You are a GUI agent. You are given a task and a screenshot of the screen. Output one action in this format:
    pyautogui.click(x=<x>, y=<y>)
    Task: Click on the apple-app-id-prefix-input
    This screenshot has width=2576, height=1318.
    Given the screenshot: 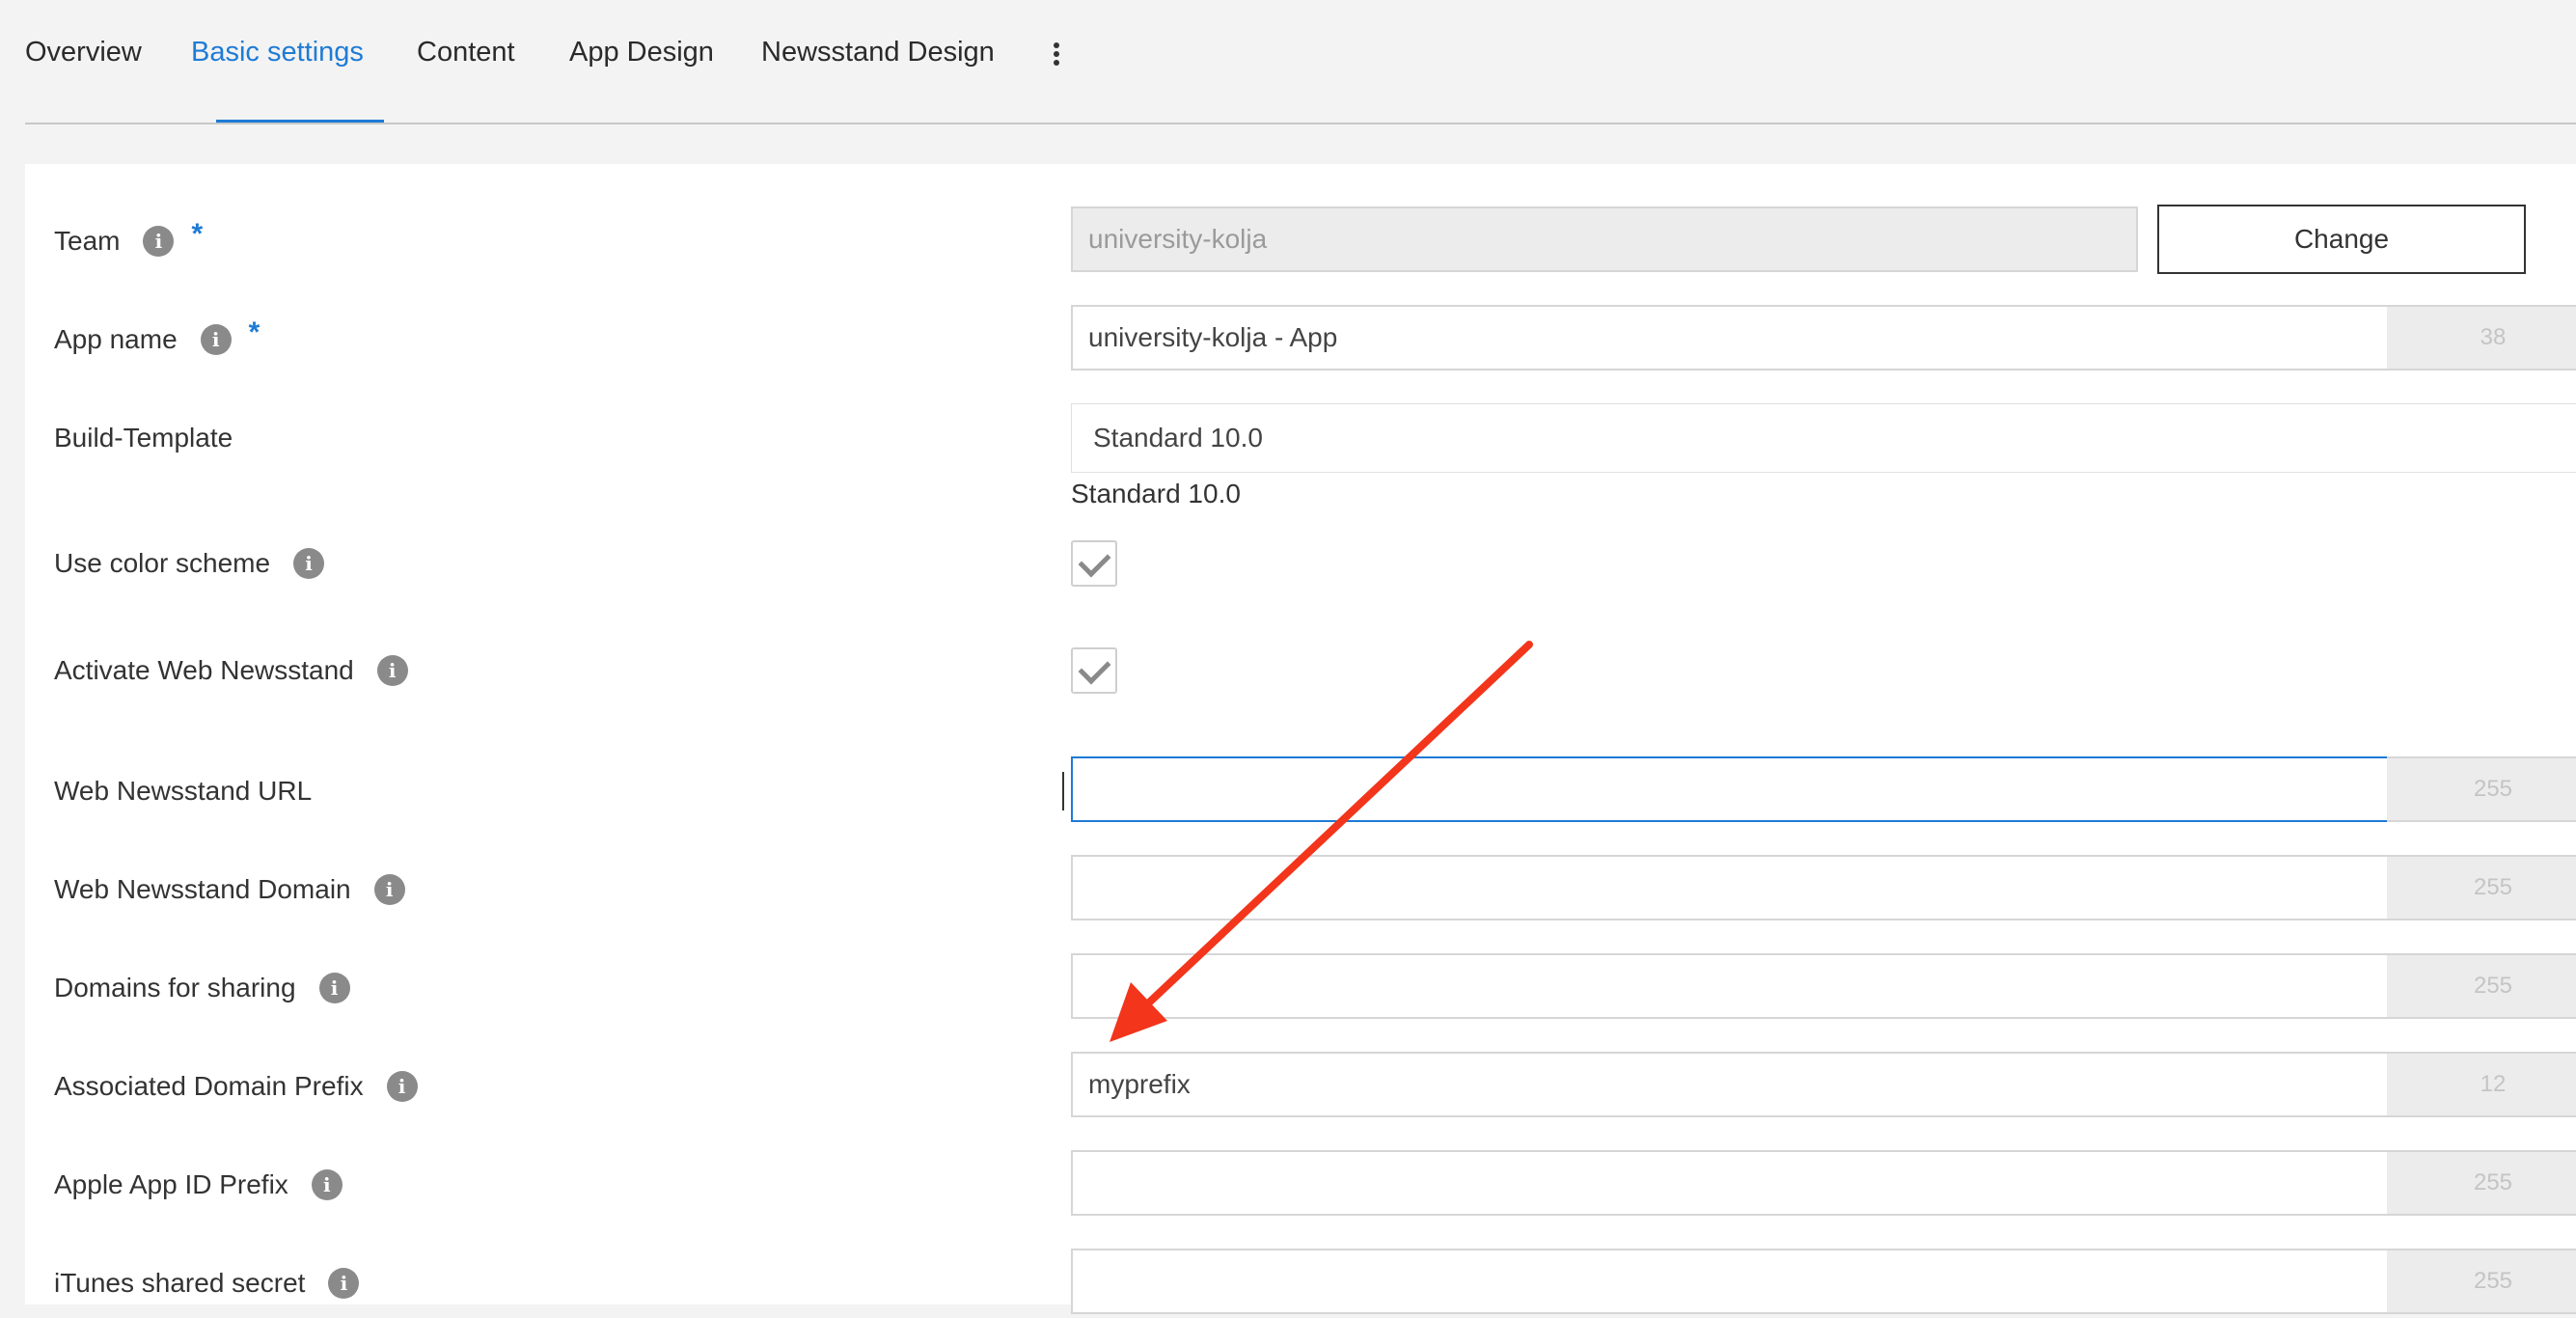 What is the action you would take?
    pyautogui.click(x=1730, y=1183)
    